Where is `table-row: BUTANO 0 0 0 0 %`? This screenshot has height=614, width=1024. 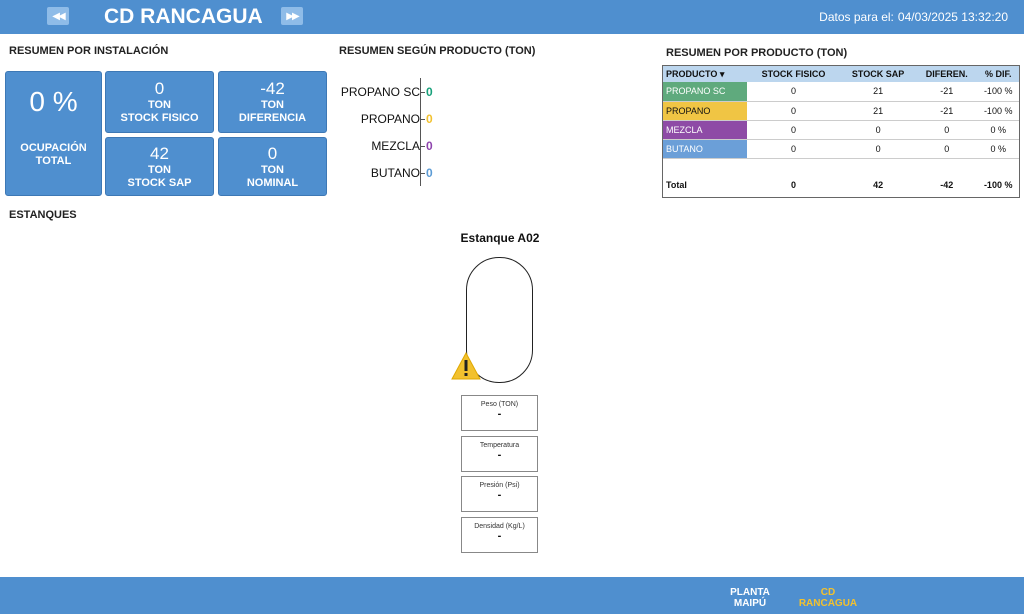
table-row: BUTANO 0 0 0 0 % is located at coordinates (841, 149).